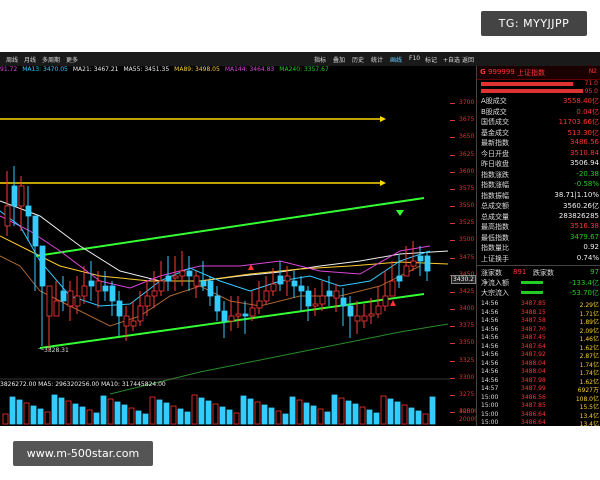 This screenshot has width=600, height=480. Describe the element at coordinates (467, 394) in the screenshot. I see `price-tick: 3275` at that location.